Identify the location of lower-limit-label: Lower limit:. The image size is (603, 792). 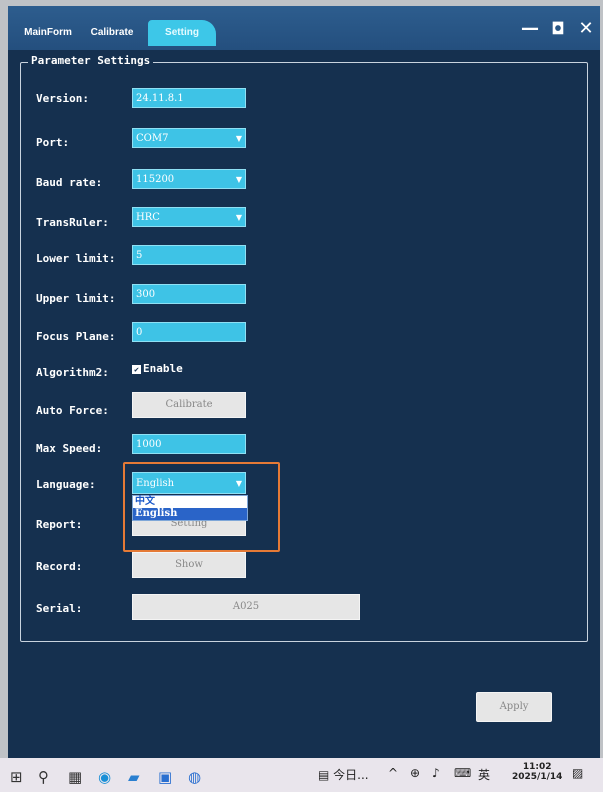
(76, 258).